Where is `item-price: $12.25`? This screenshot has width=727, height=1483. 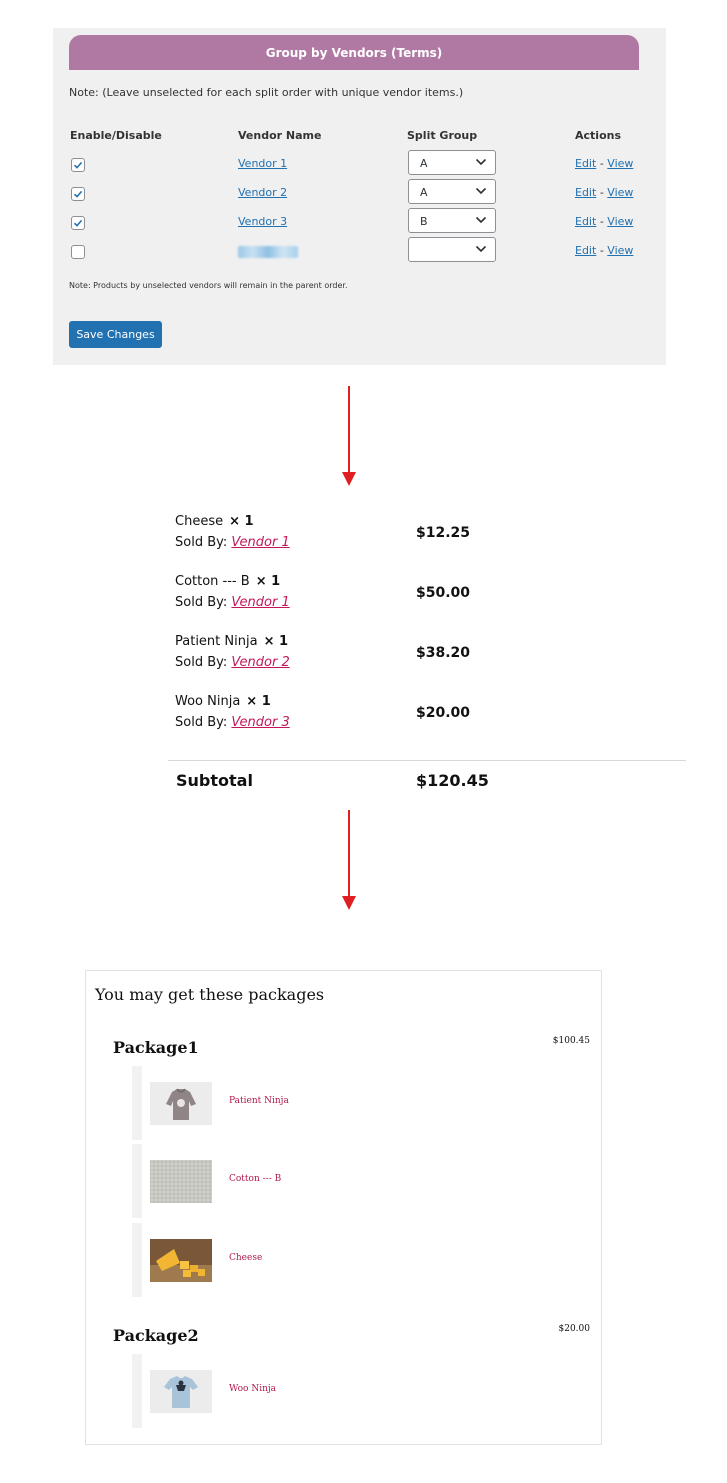
item-price: $12.25 is located at coordinates (443, 533).